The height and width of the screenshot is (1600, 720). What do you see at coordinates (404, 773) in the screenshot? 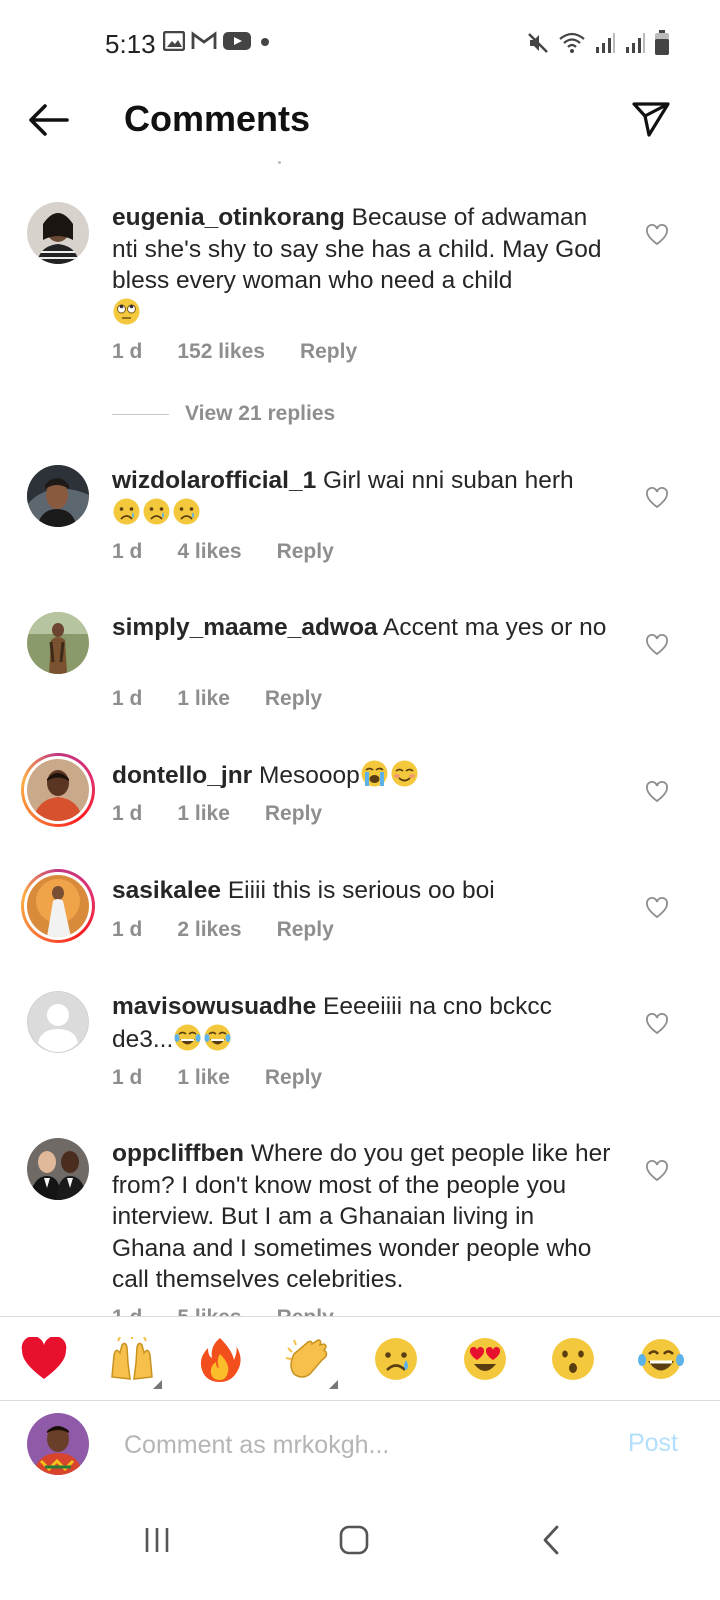
I see `smiling-blush-emoji` at bounding box center [404, 773].